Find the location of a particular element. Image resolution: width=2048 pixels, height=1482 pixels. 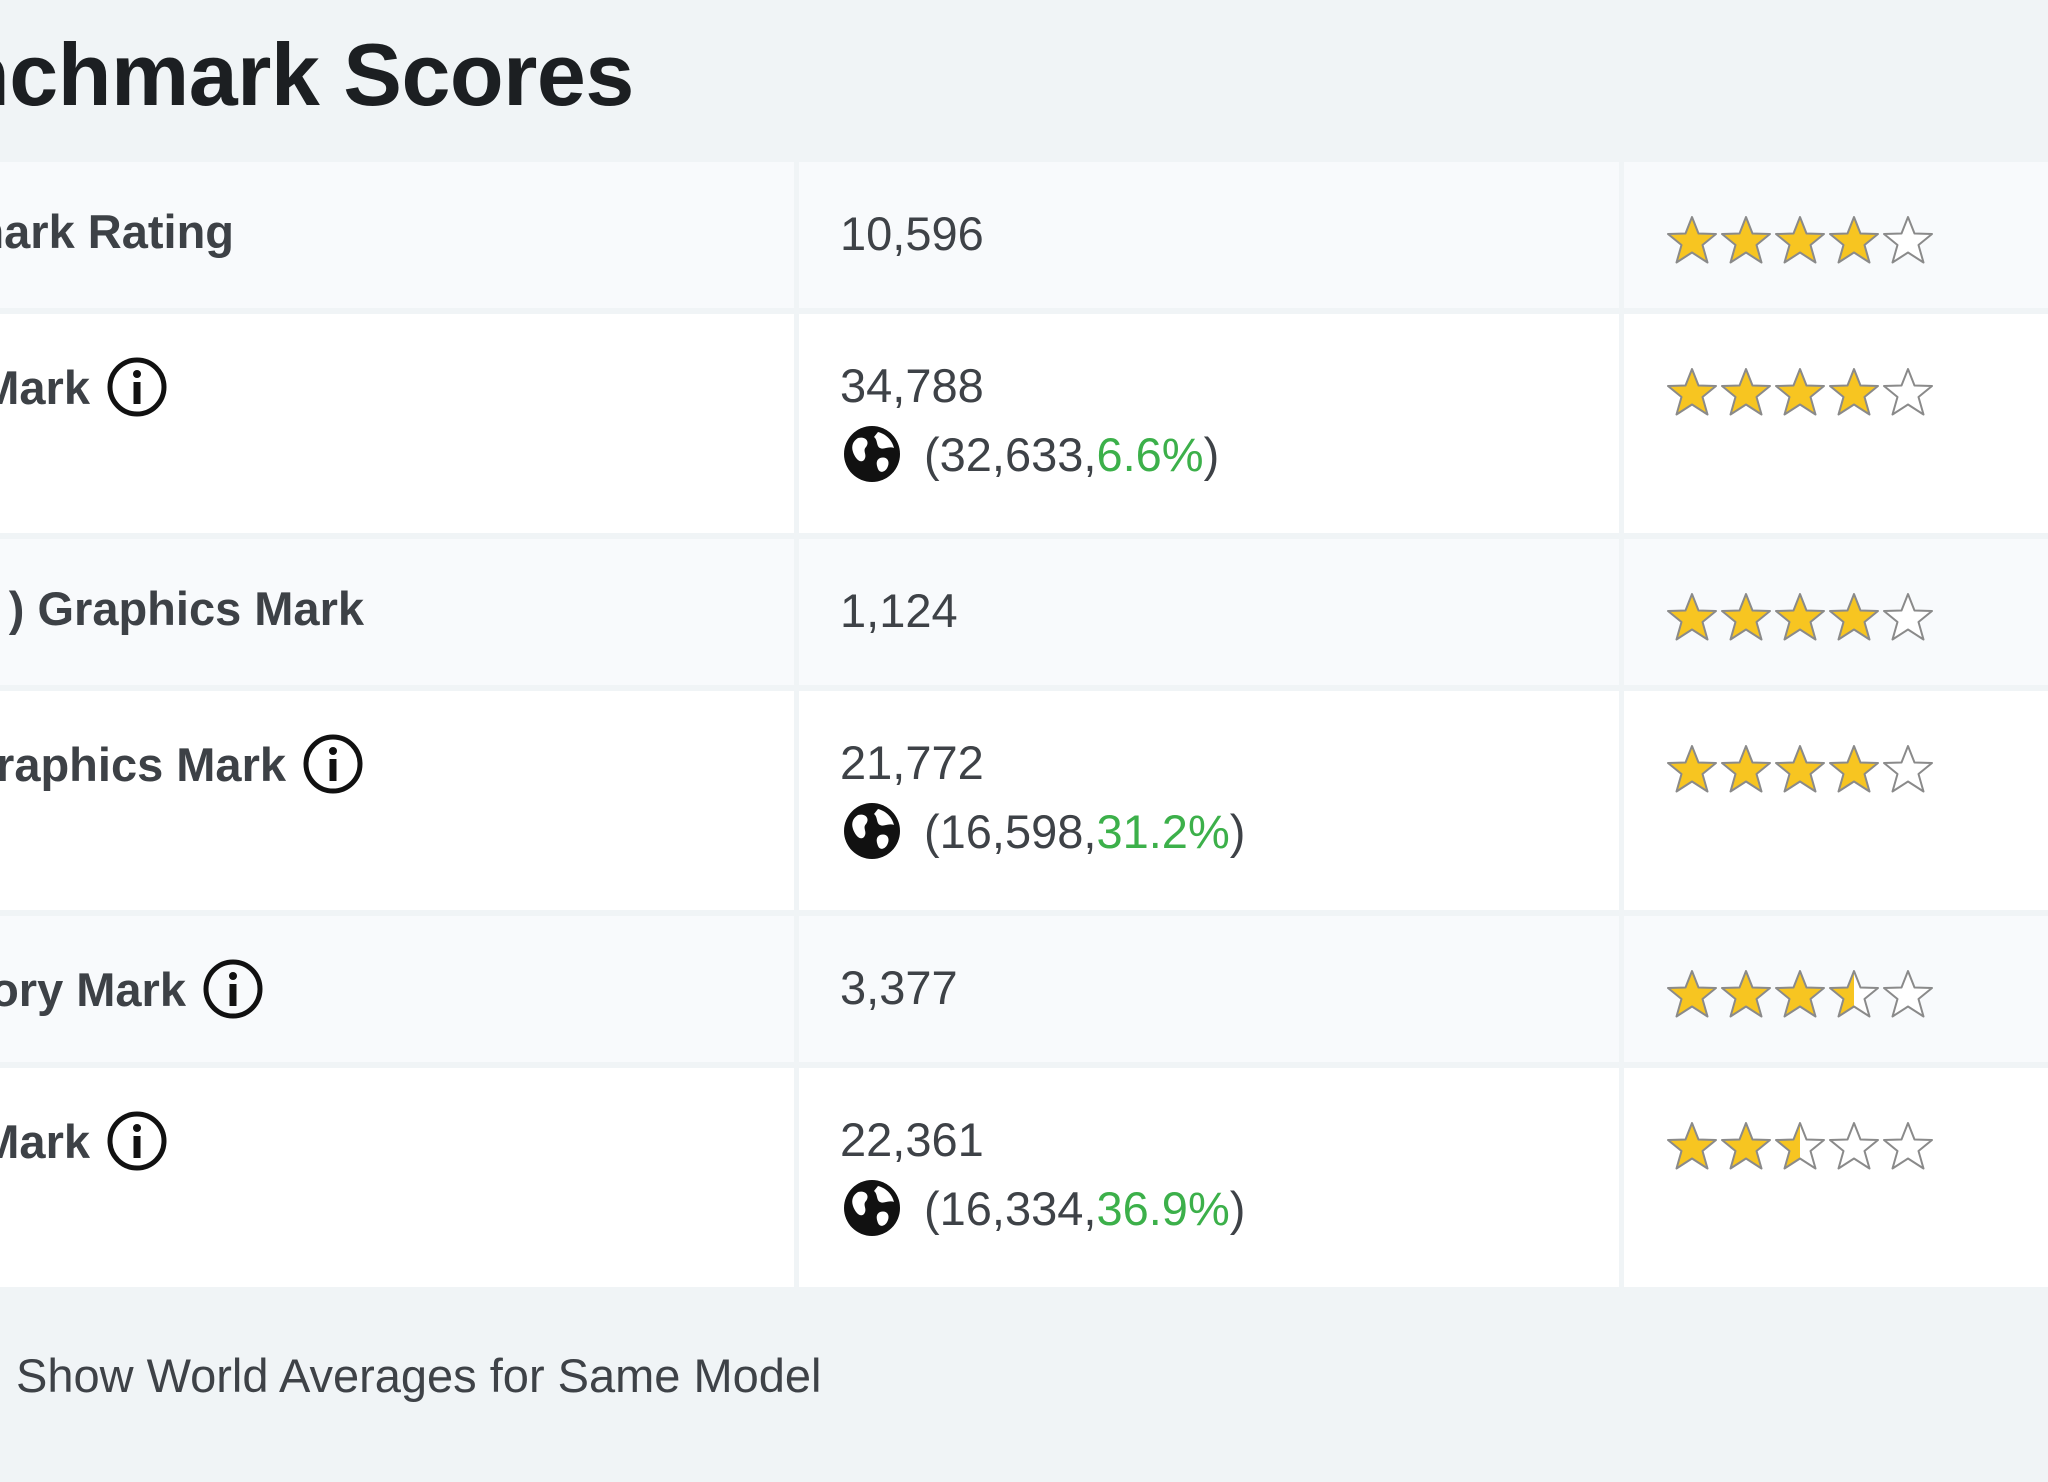

row-label: smark Rating is located at coordinates (117, 231).